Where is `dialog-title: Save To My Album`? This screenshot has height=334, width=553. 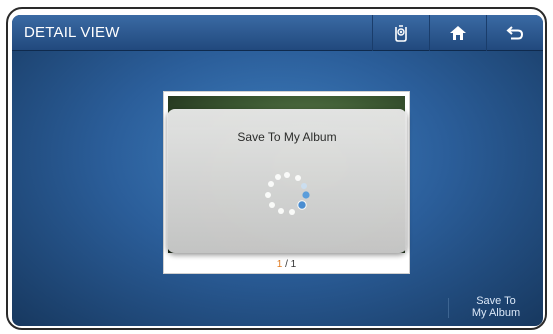
dialog-title: Save To My Album is located at coordinates (287, 137).